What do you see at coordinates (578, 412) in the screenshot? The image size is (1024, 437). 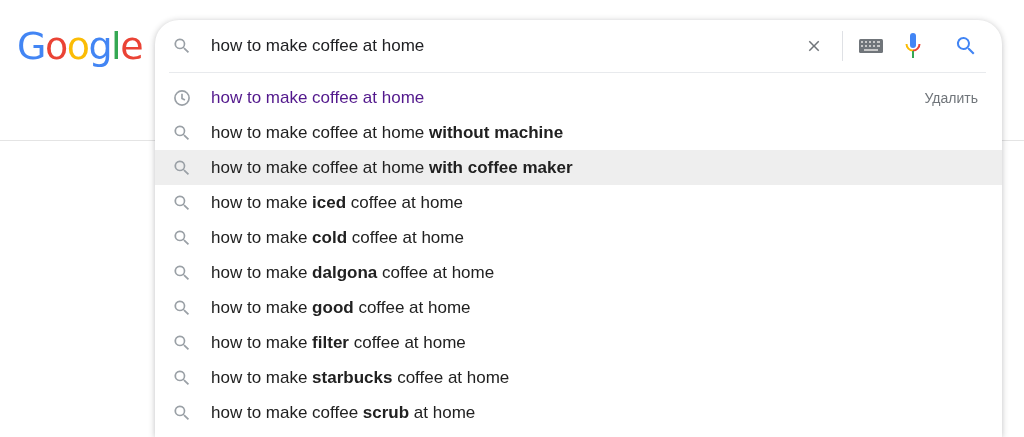 I see `suggestion-item: how to make coffee scrub at home` at bounding box center [578, 412].